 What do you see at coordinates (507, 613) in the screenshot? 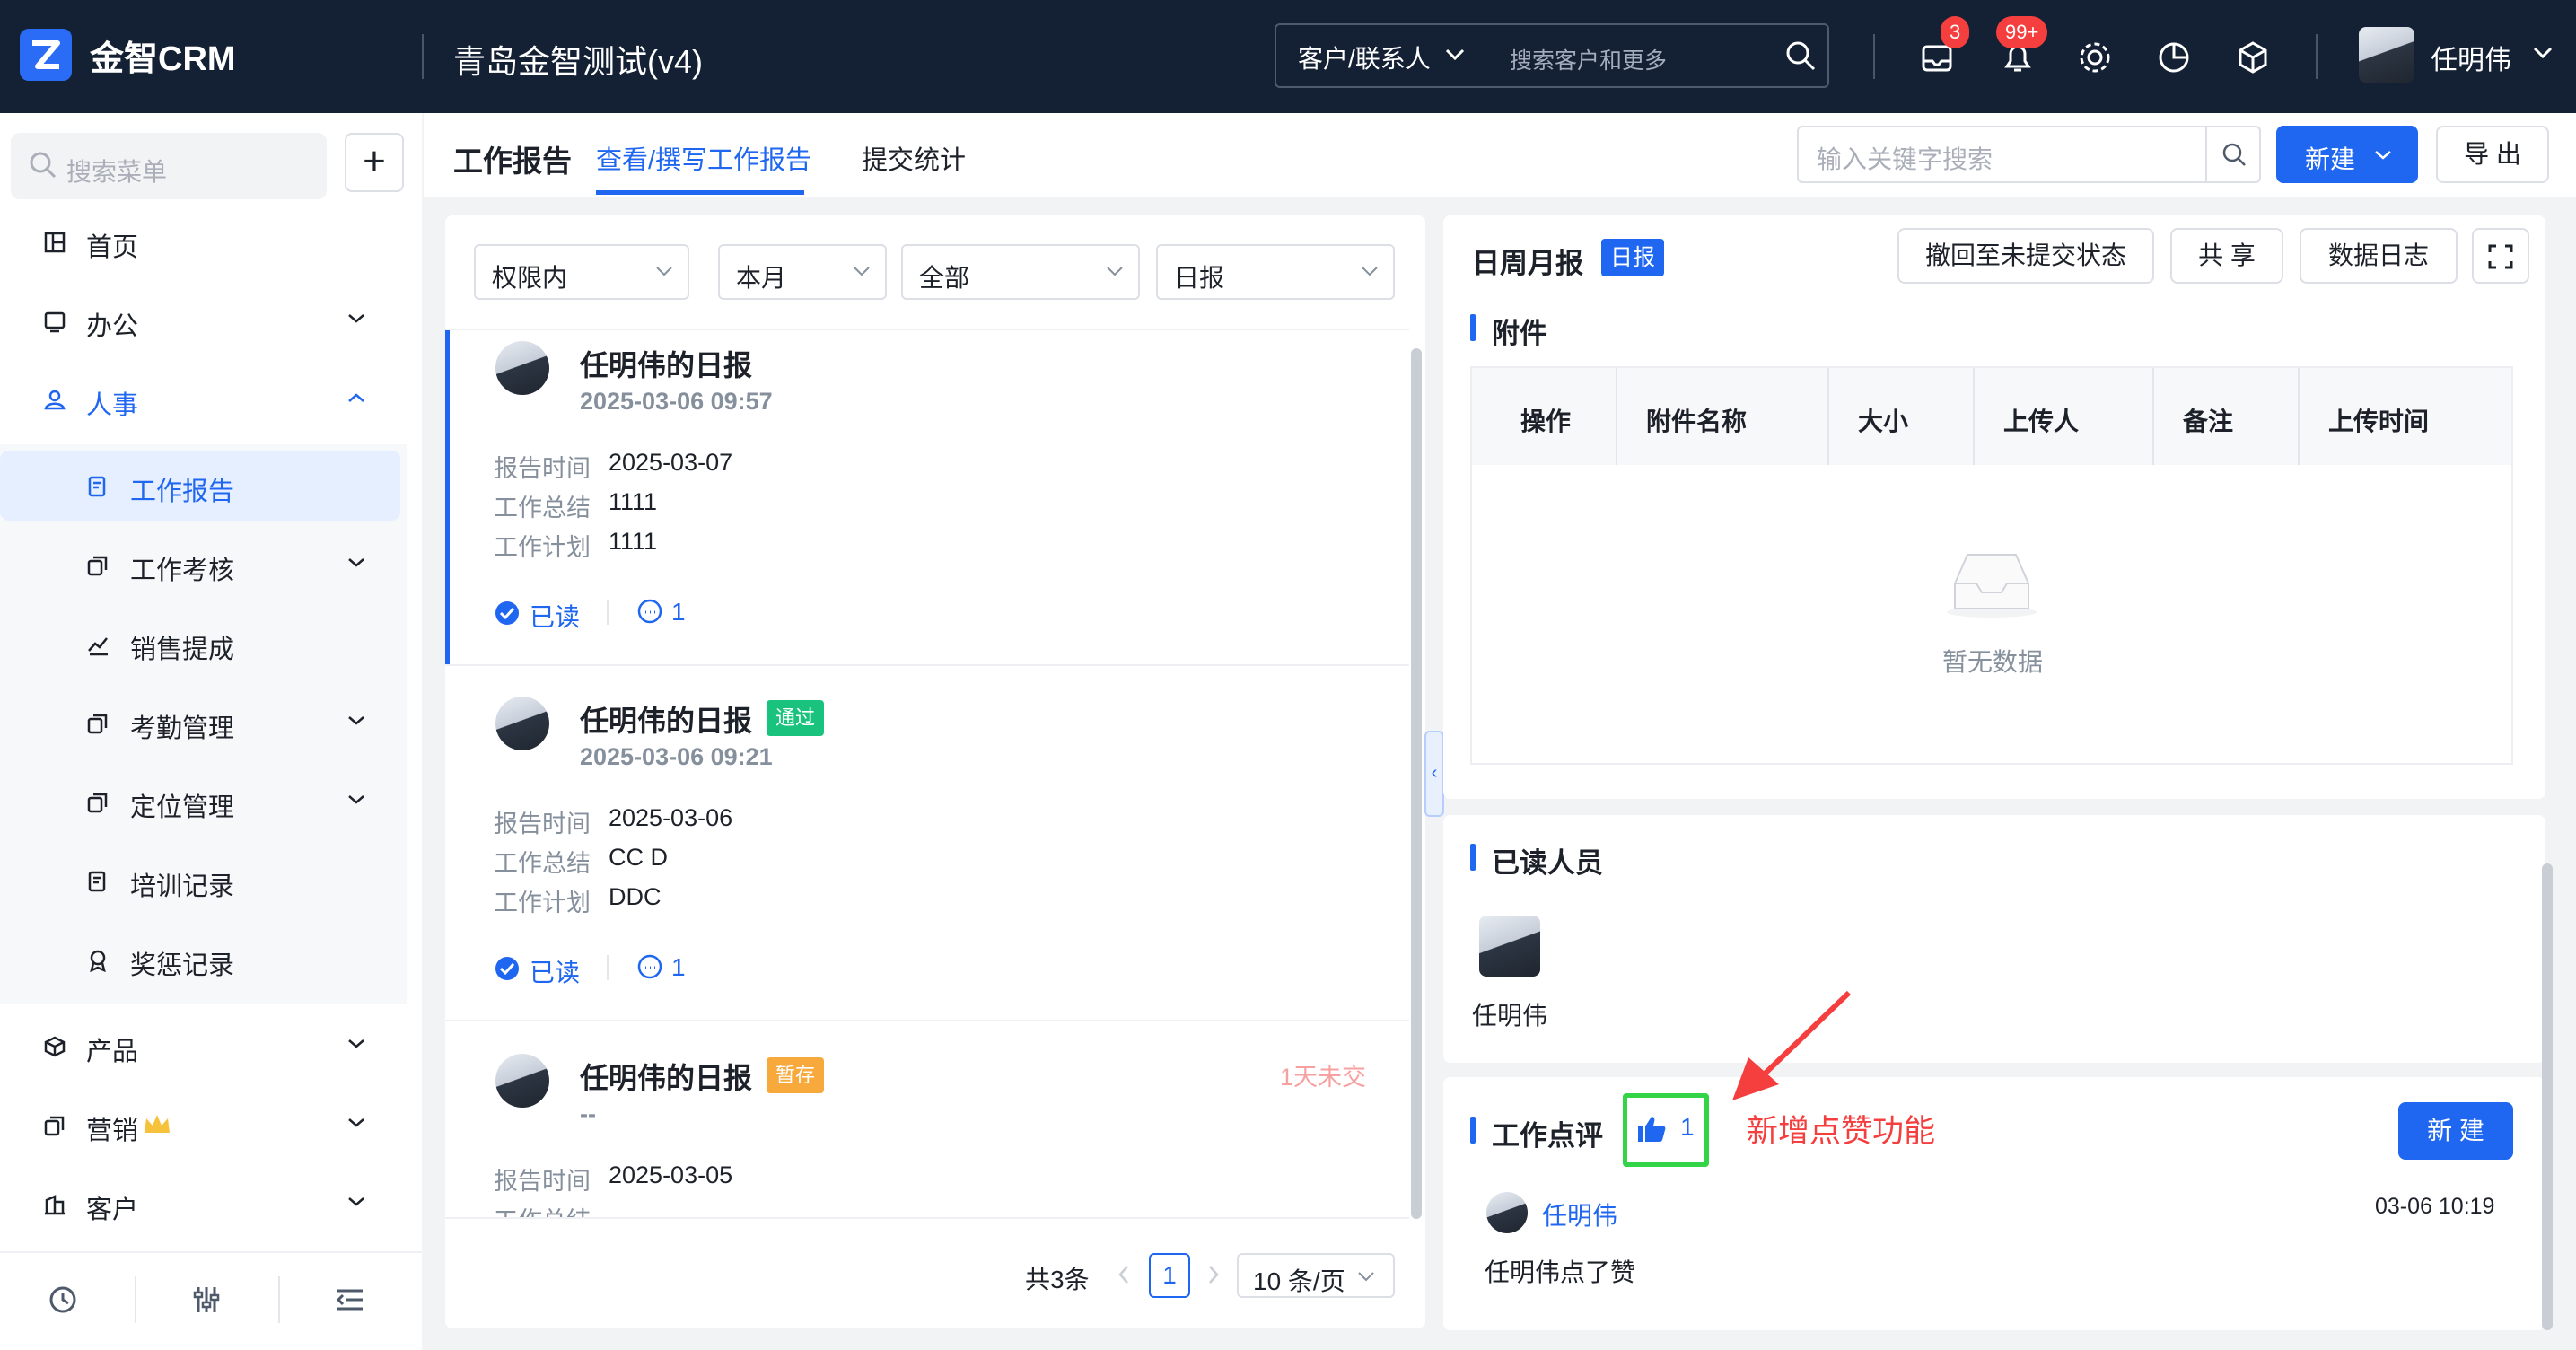
I see `check-circle-icon` at bounding box center [507, 613].